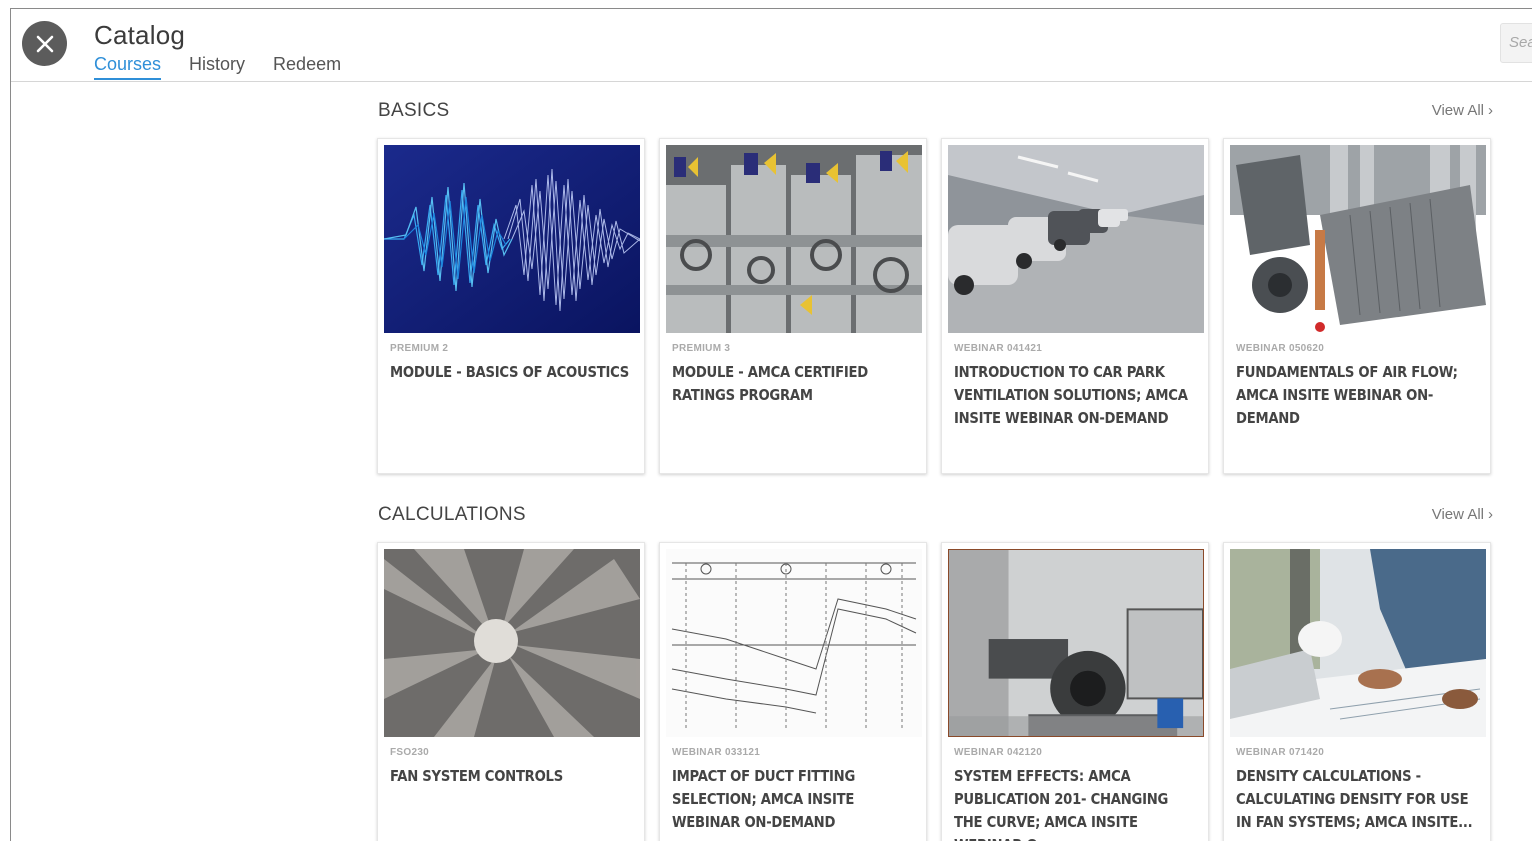 The height and width of the screenshot is (841, 1532). I want to click on course-card: FSO230 FAN SYSTEM CONTROLS, so click(511, 691).